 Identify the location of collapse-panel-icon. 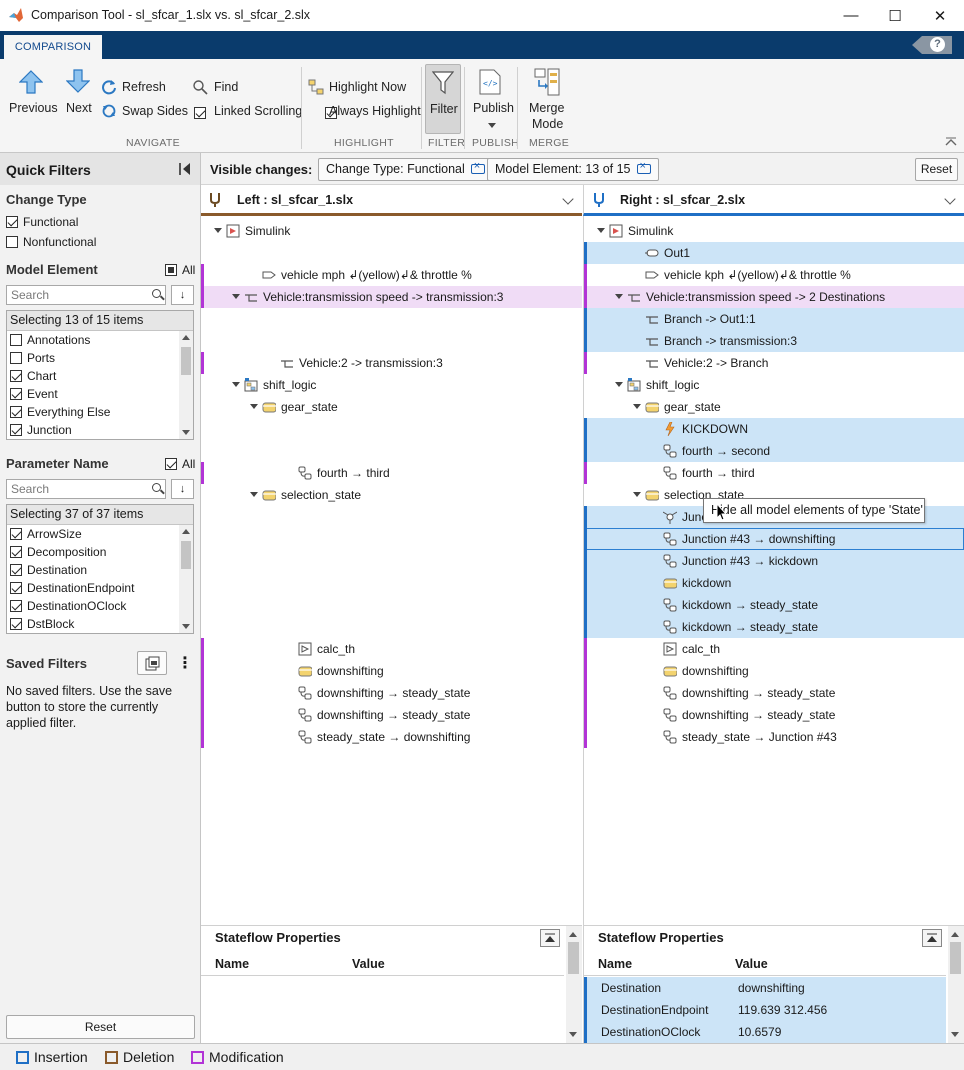
(185, 169).